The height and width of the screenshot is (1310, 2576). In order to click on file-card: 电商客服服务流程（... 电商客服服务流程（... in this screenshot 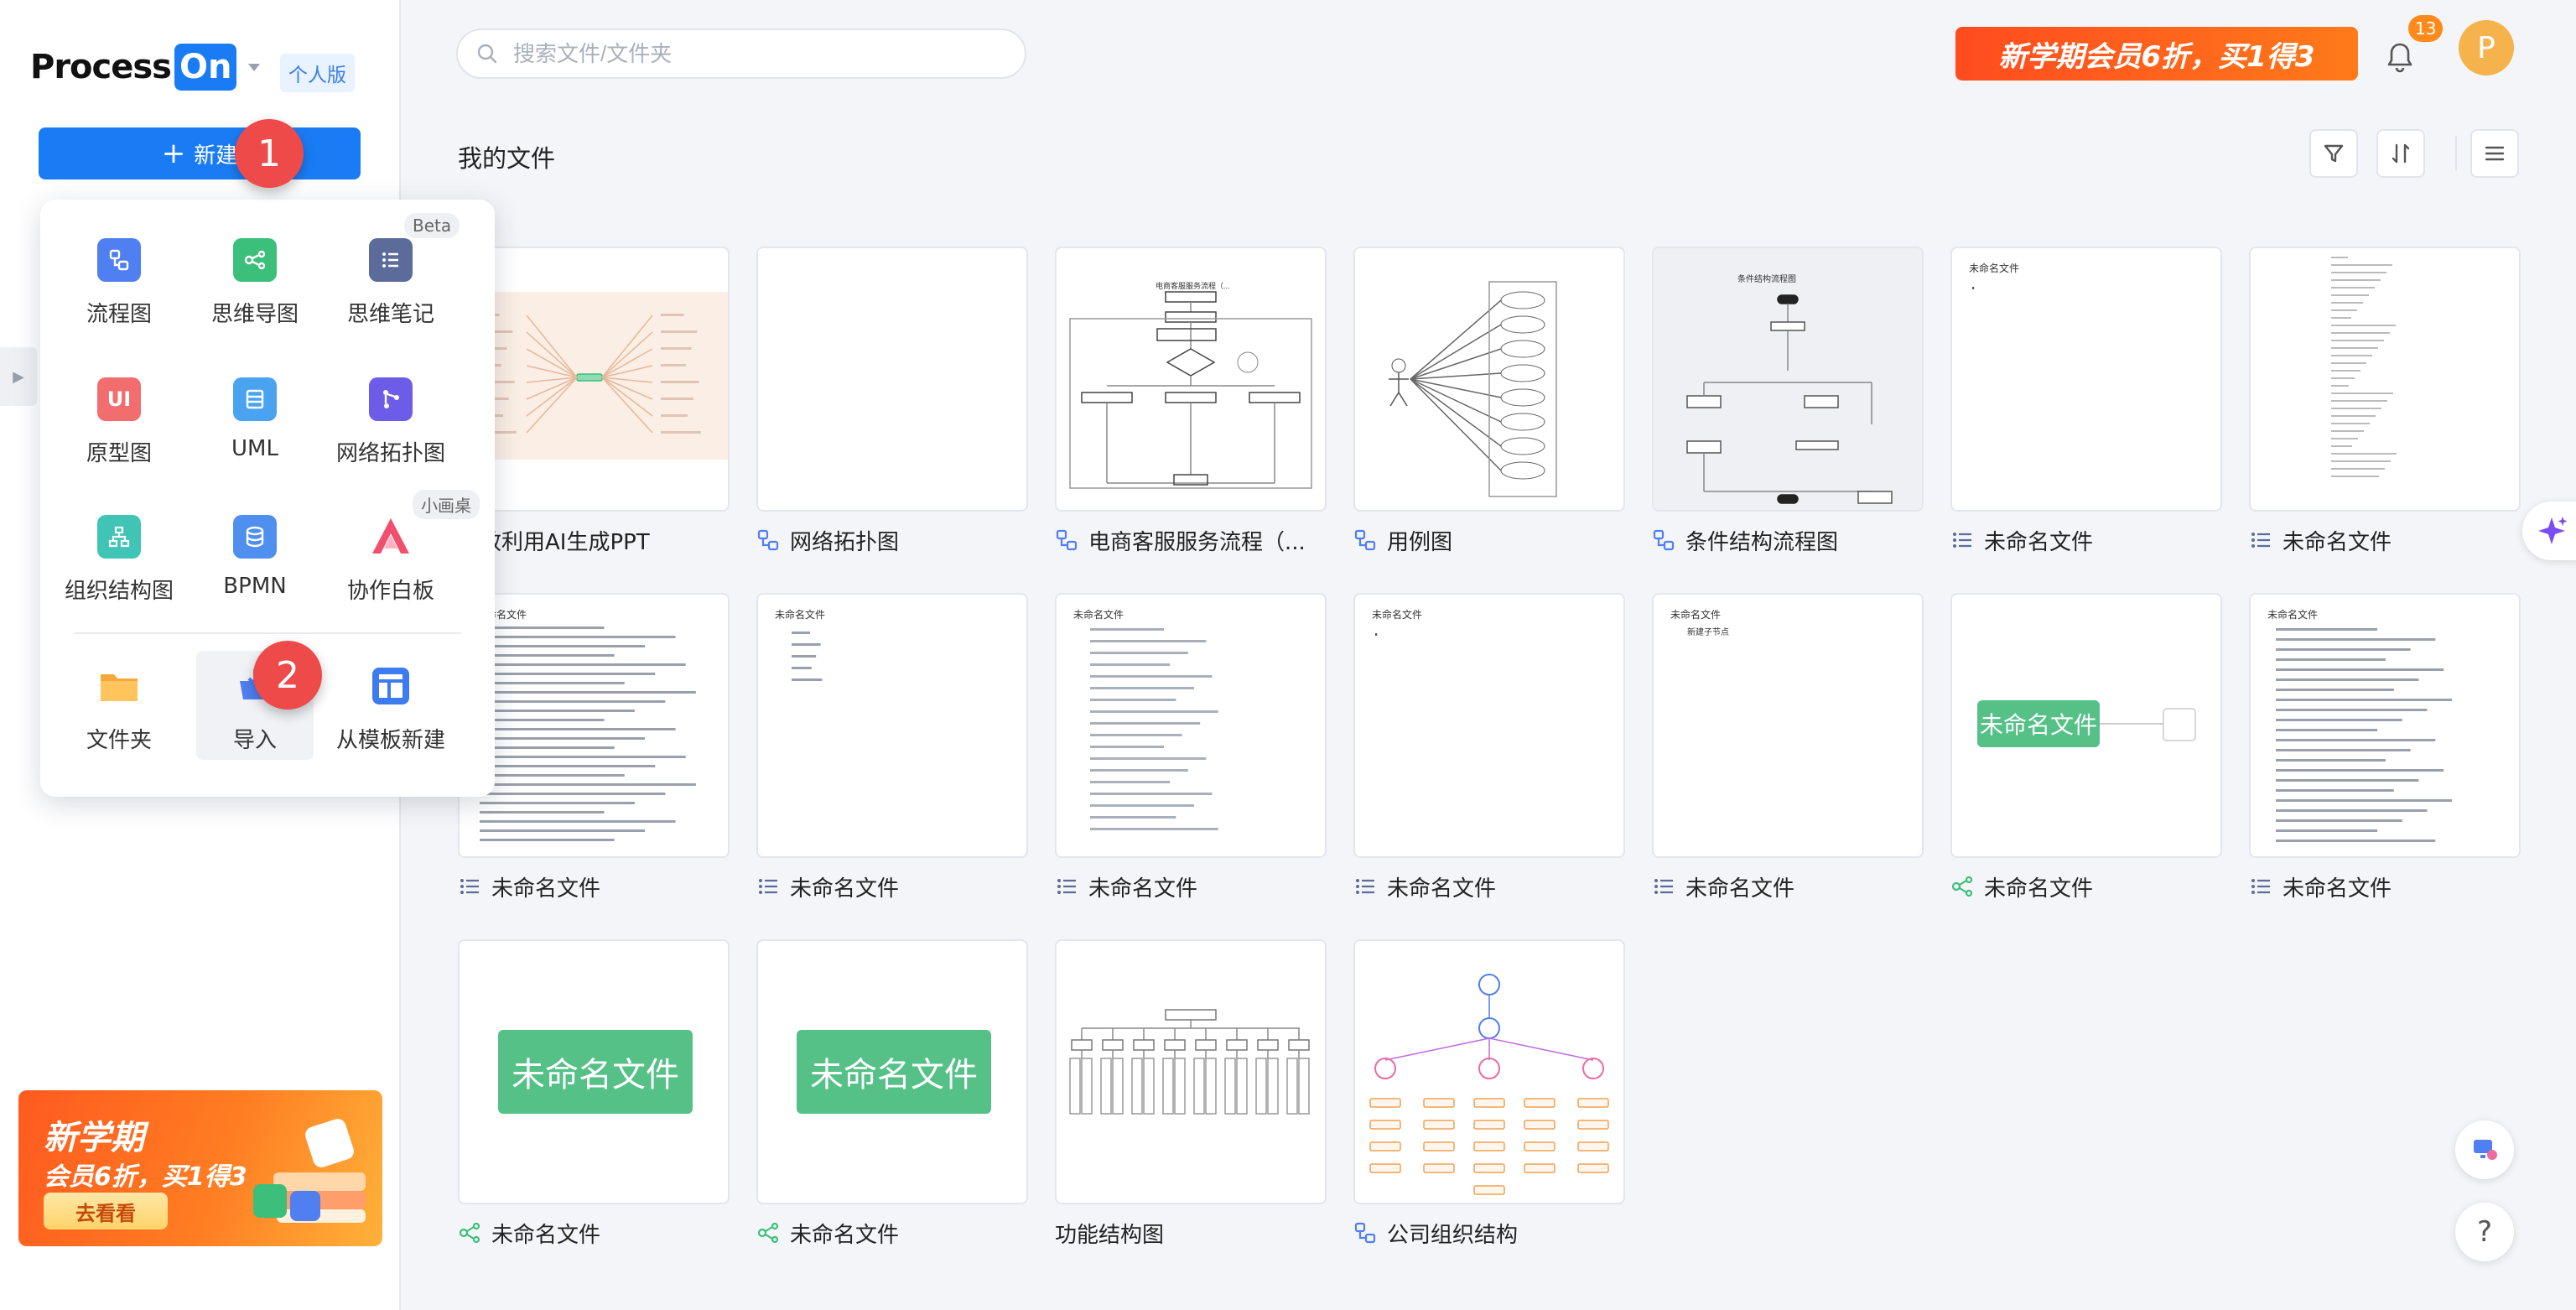, I will do `click(1191, 402)`.